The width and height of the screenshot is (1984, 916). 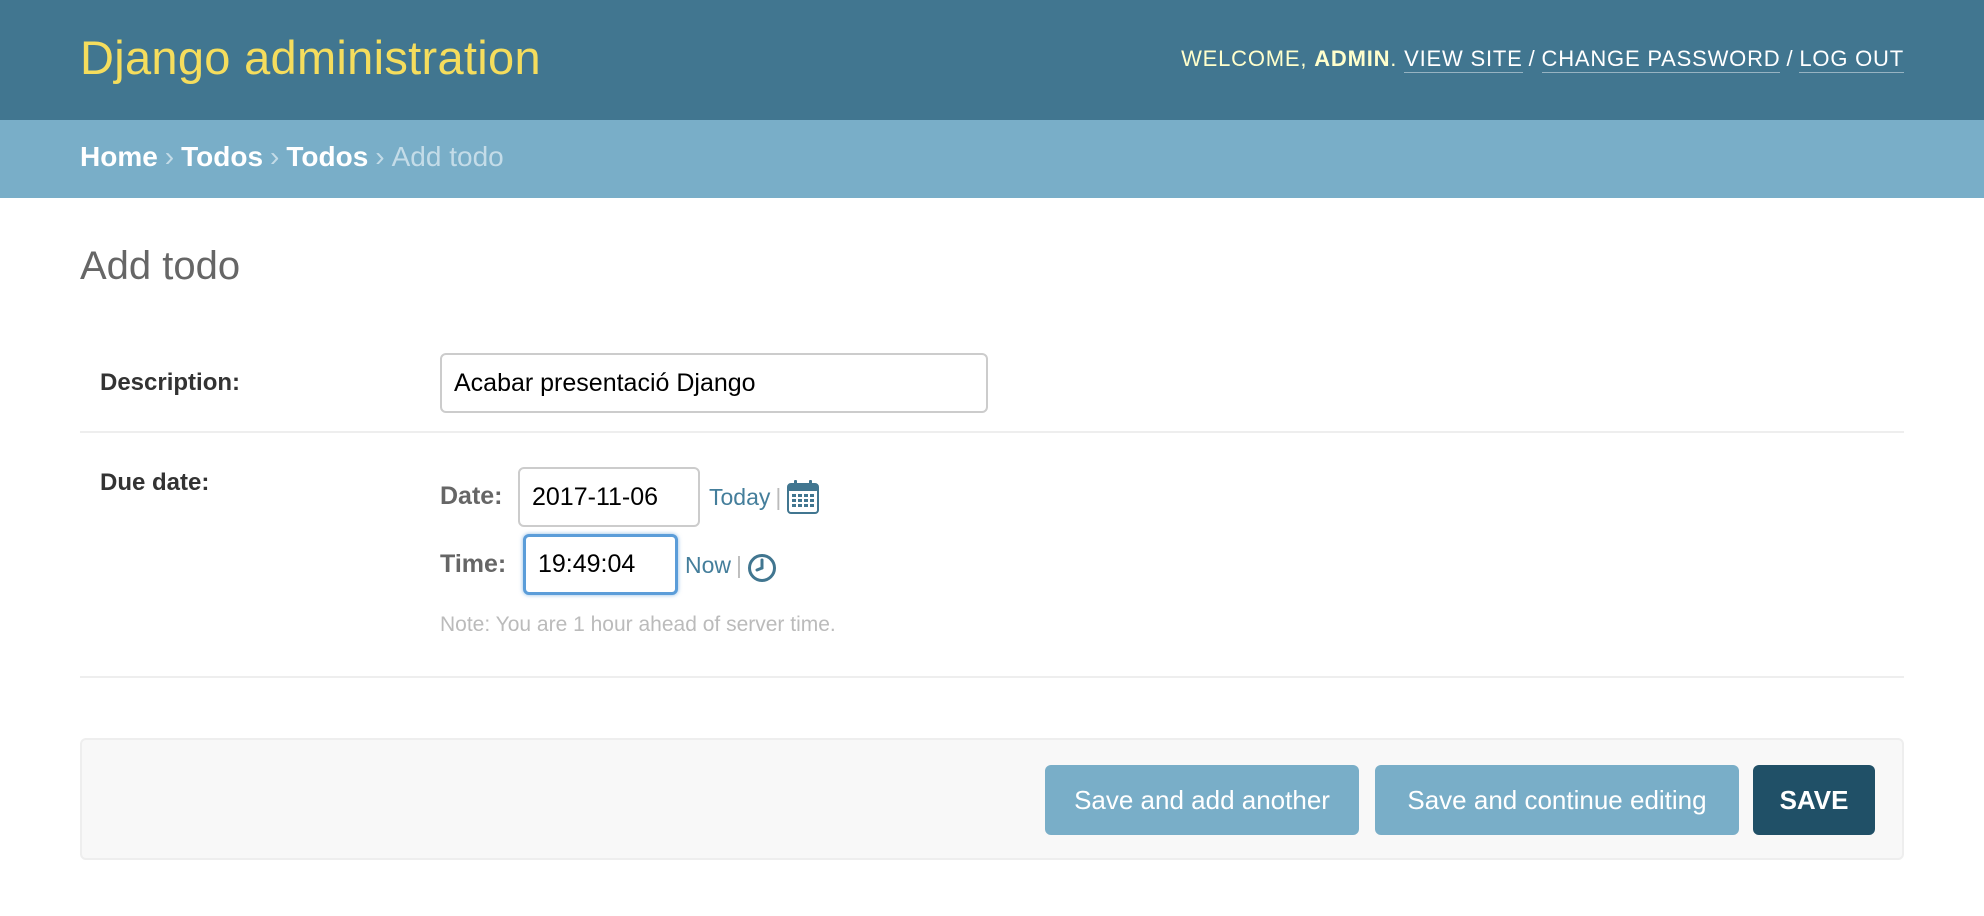 I want to click on time-shortcuts: Now |, so click(x=713, y=565).